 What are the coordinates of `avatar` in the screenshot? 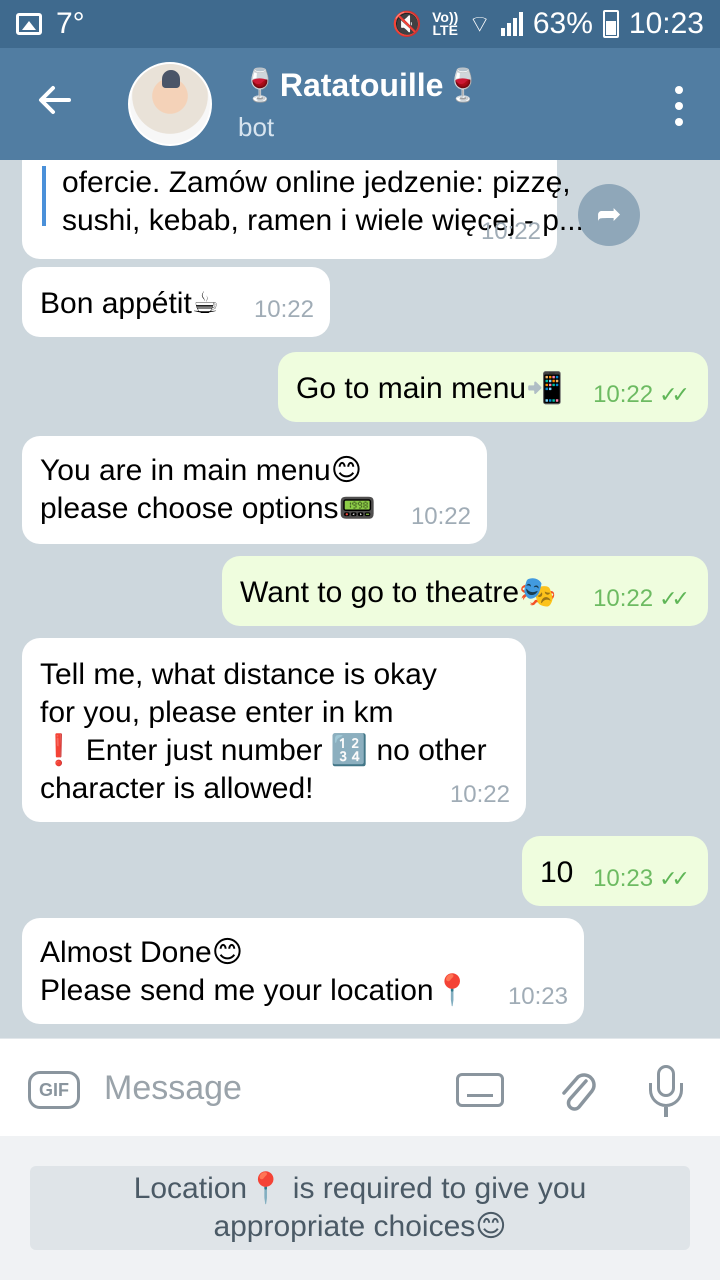 It's located at (170, 104).